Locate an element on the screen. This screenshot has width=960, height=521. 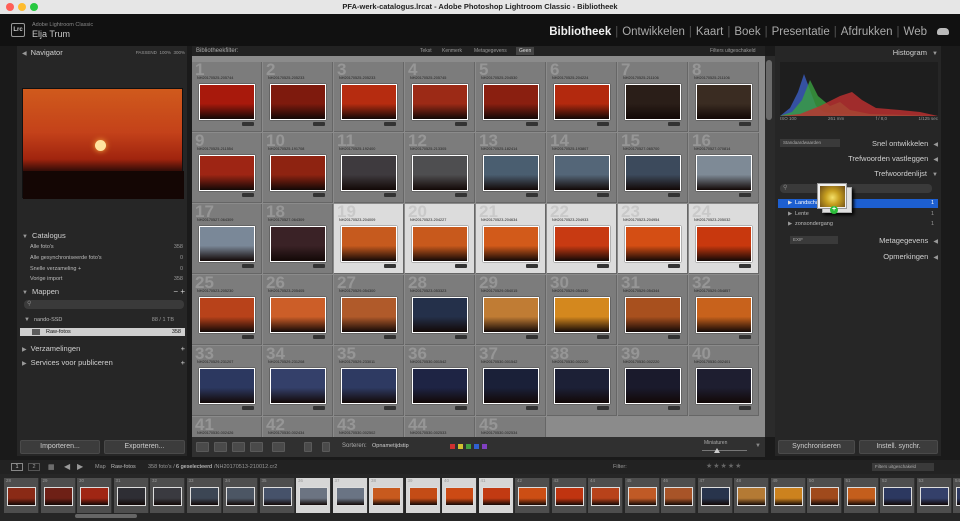
filmstrip-cell: 28 is located at coordinates (21, 495).